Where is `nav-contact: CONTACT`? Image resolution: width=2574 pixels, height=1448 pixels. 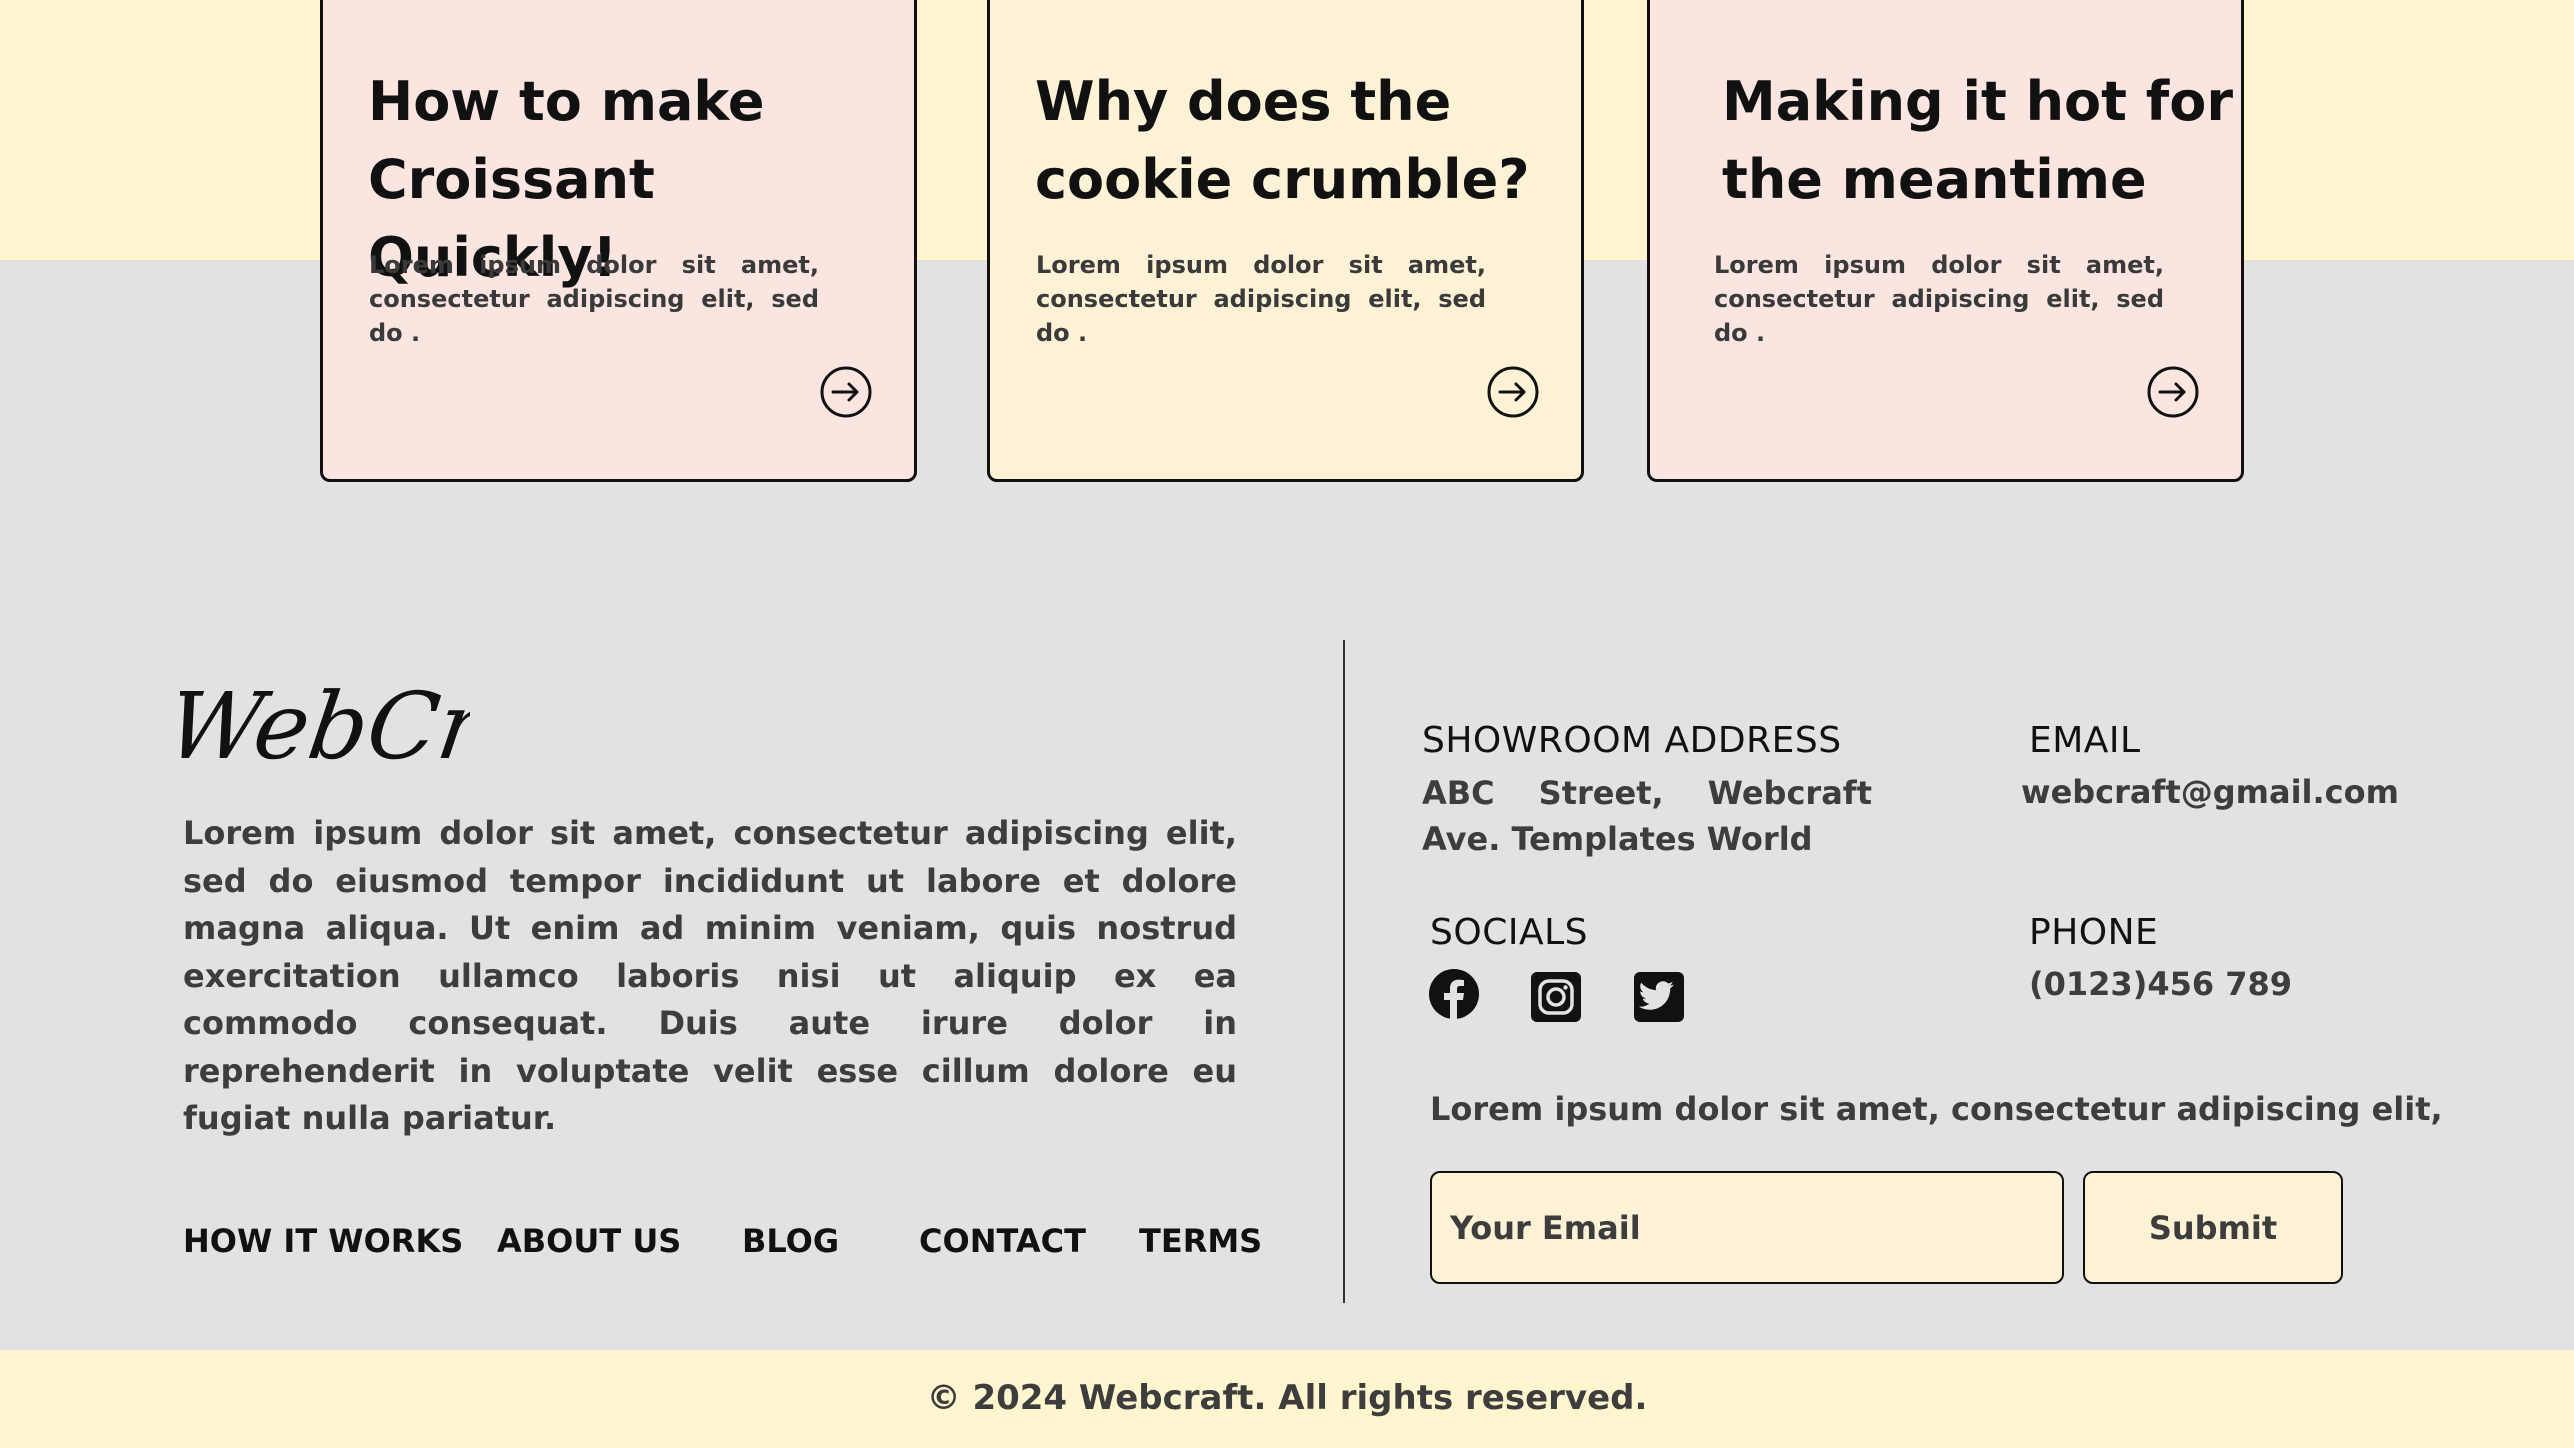
nav-contact: CONTACT is located at coordinates (1002, 1241).